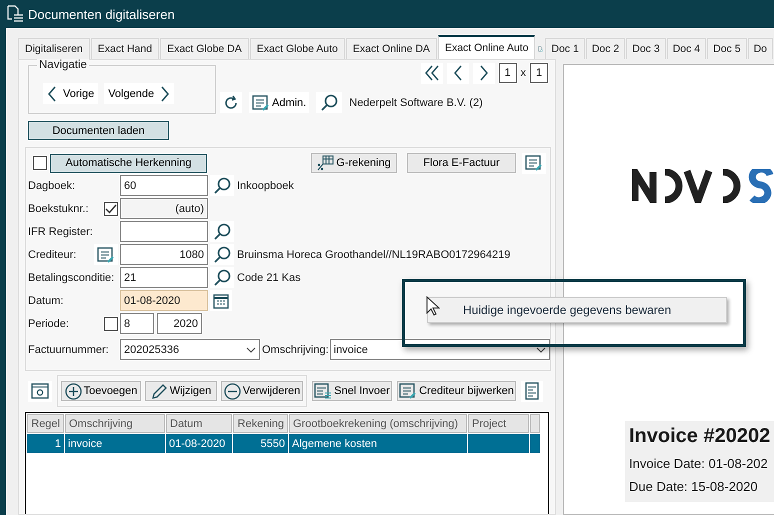 The height and width of the screenshot is (515, 774). I want to click on tab: Exact Online Auto, so click(487, 47).